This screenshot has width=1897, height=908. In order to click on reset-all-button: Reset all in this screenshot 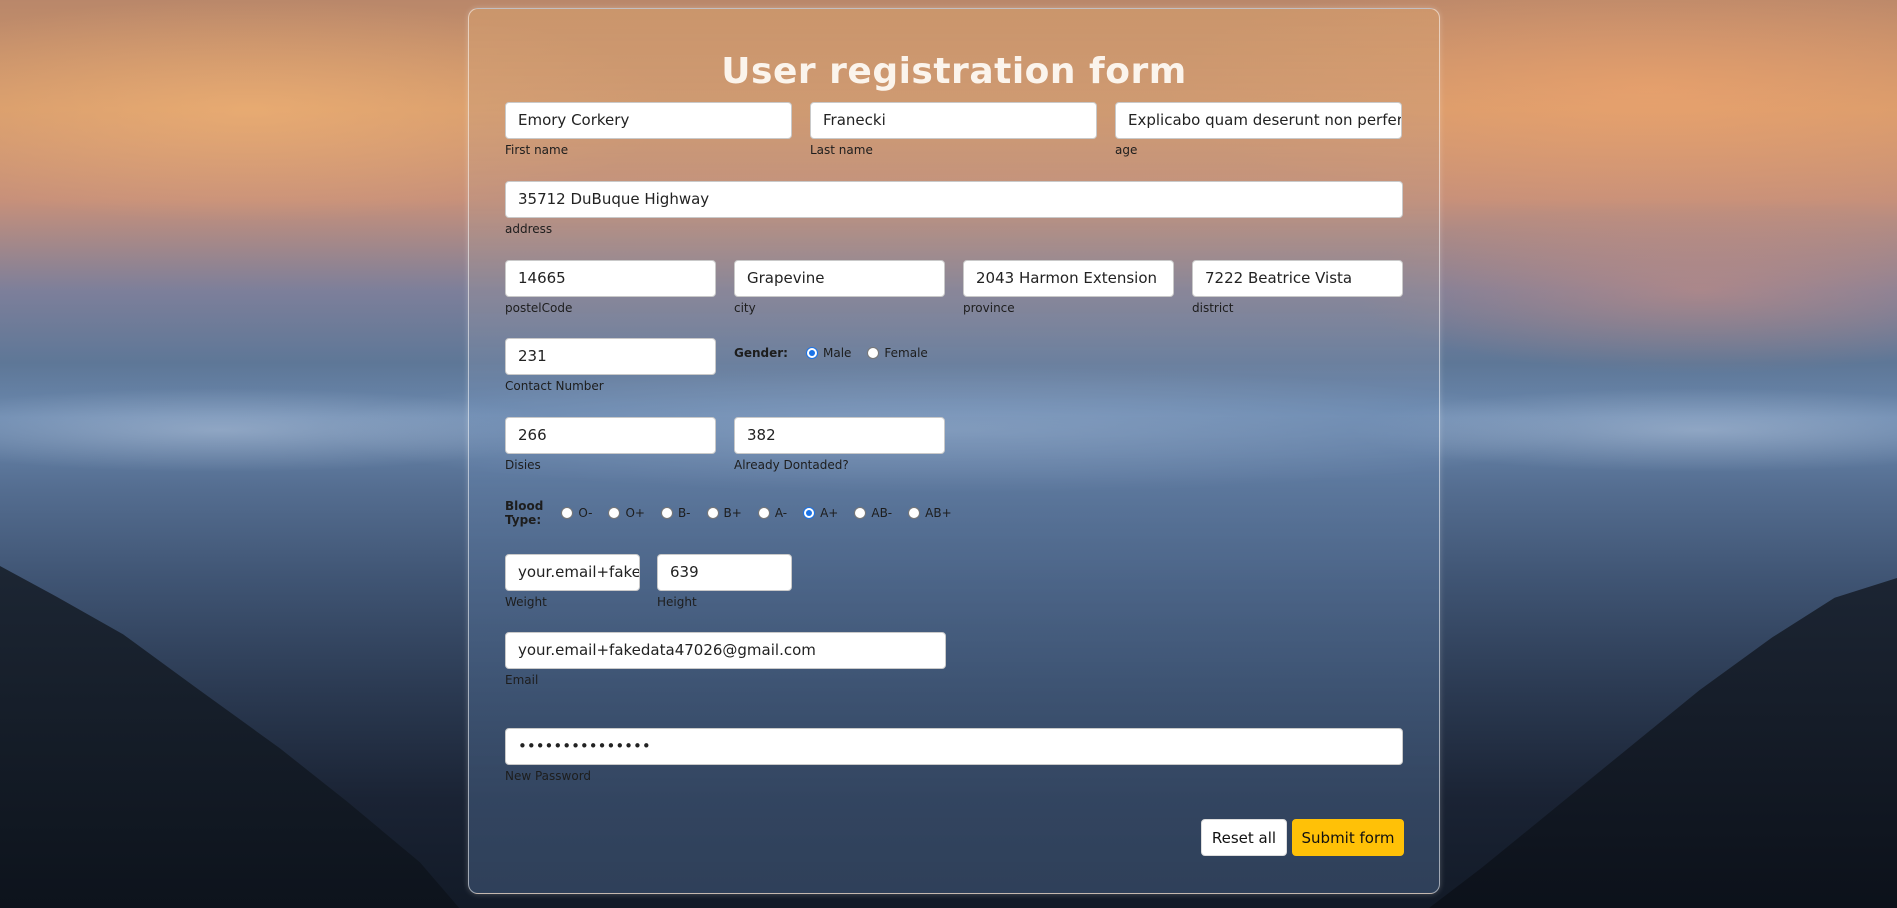, I will do `click(1244, 837)`.